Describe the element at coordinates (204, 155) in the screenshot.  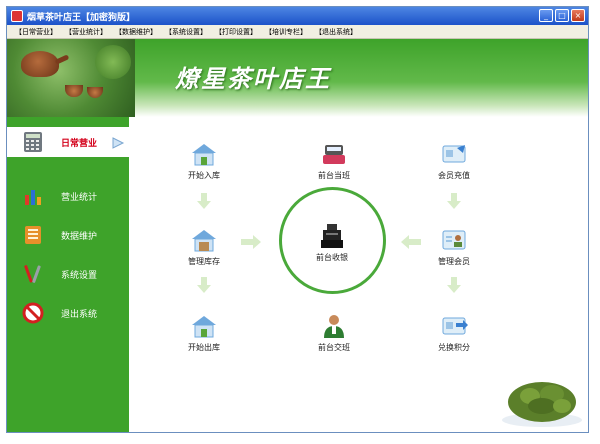
I see `house-in-icon` at that location.